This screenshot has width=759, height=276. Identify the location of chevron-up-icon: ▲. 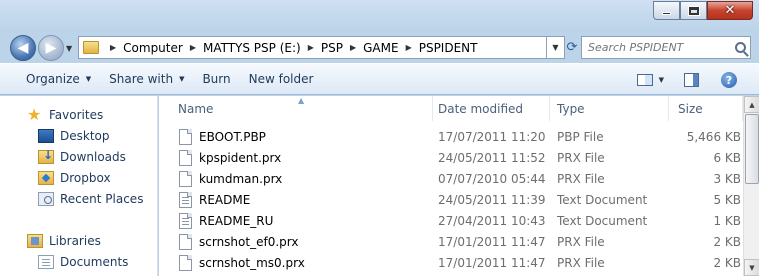
(752, 104).